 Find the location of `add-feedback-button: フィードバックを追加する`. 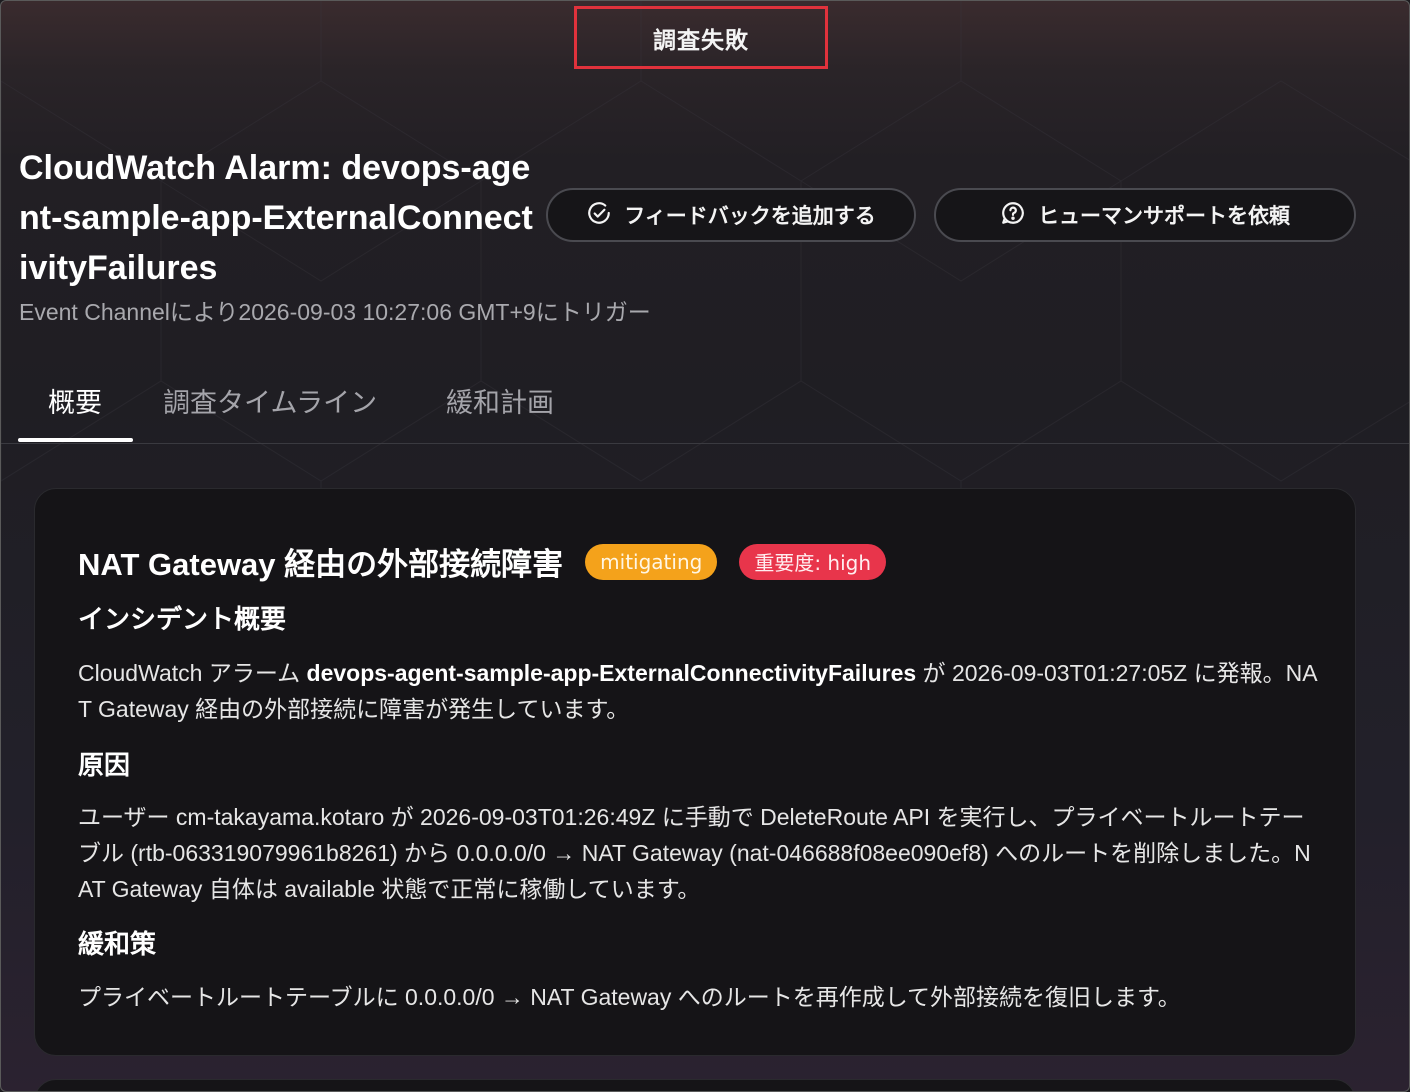

add-feedback-button: フィードバックを追加する is located at coordinates (731, 215).